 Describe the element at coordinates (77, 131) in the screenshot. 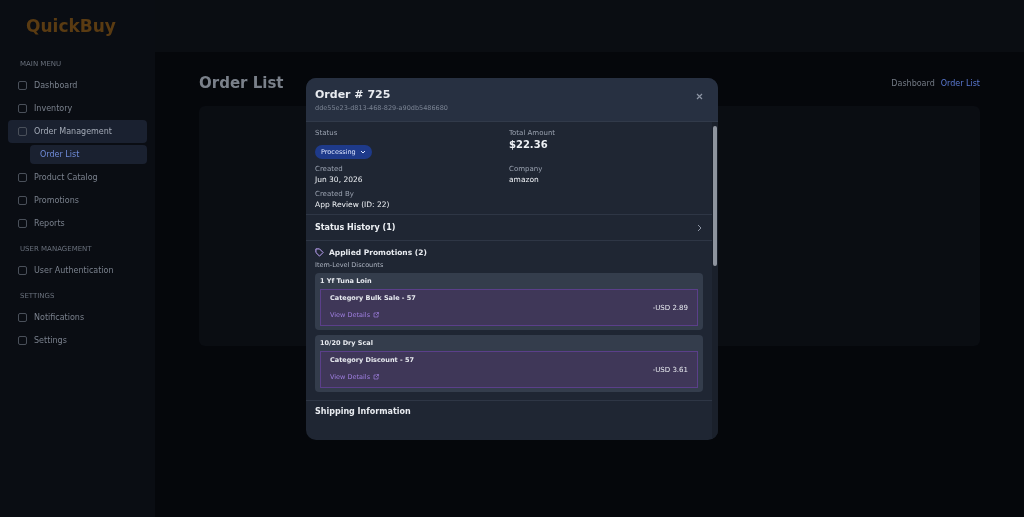

I see `sidebar-item: Order Management` at that location.